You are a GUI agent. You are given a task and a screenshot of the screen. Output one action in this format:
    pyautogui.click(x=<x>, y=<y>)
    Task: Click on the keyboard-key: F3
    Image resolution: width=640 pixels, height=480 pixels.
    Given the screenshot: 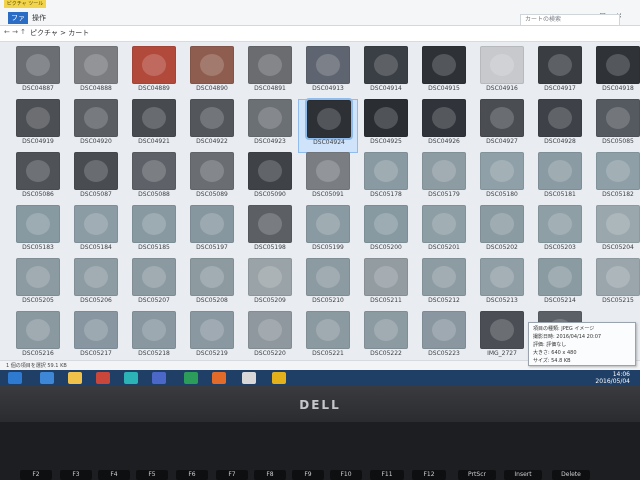 What is the action you would take?
    pyautogui.click(x=76, y=475)
    